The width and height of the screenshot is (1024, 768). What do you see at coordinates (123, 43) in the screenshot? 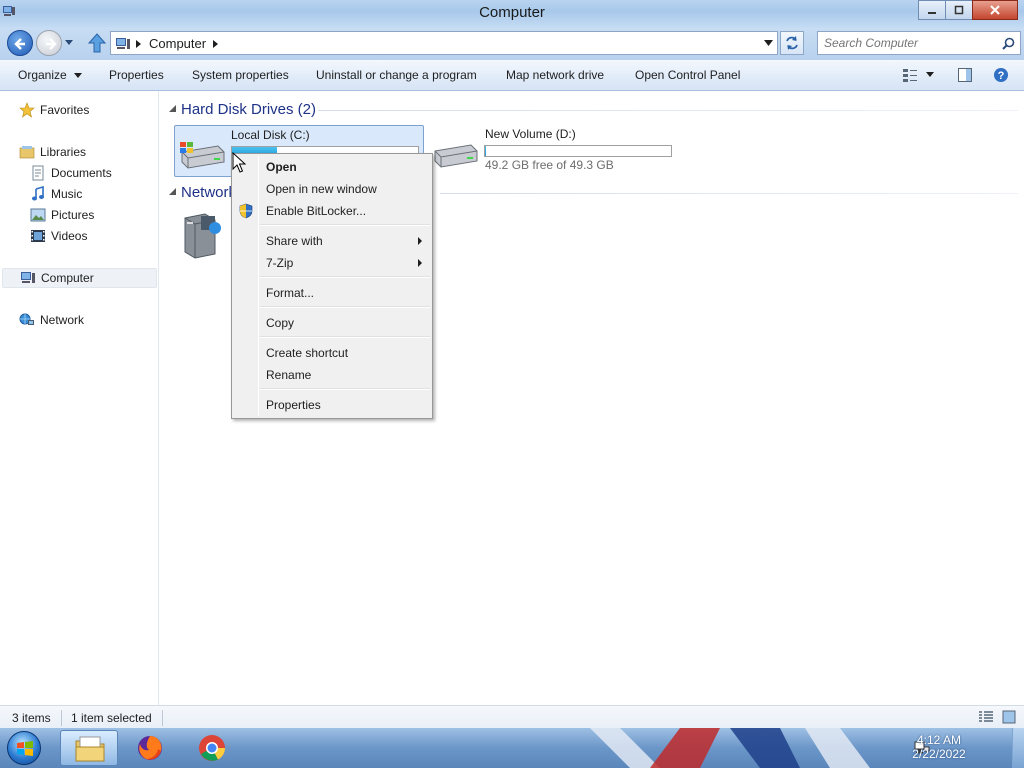
I see `computer-icon` at bounding box center [123, 43].